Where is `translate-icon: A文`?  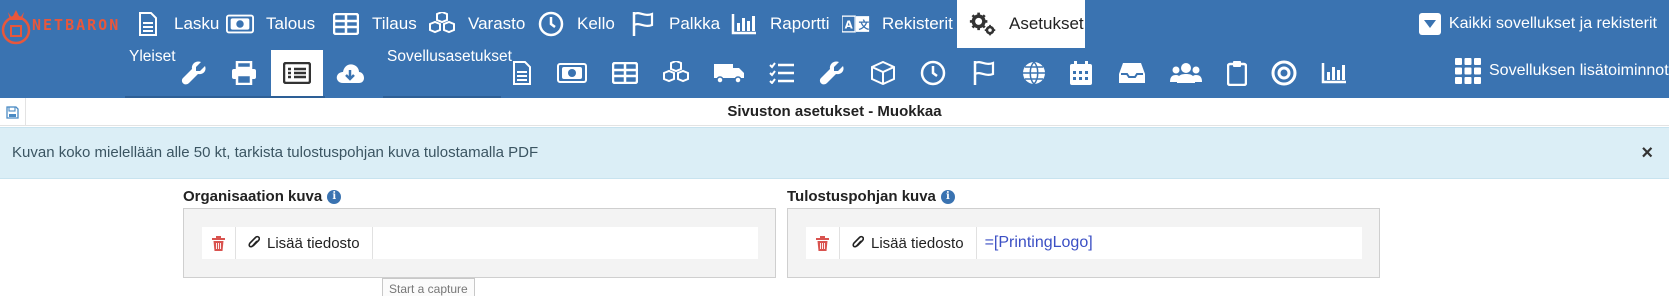
translate-icon: A文 is located at coordinates (856, 24).